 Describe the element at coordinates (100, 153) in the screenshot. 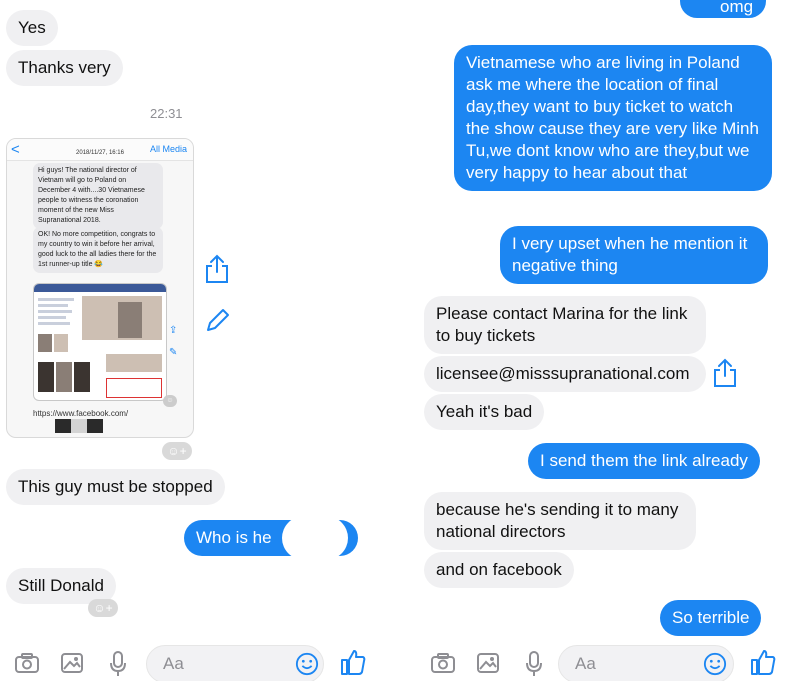

I see `screenshot-date: 2018/11/27, 16:16` at that location.